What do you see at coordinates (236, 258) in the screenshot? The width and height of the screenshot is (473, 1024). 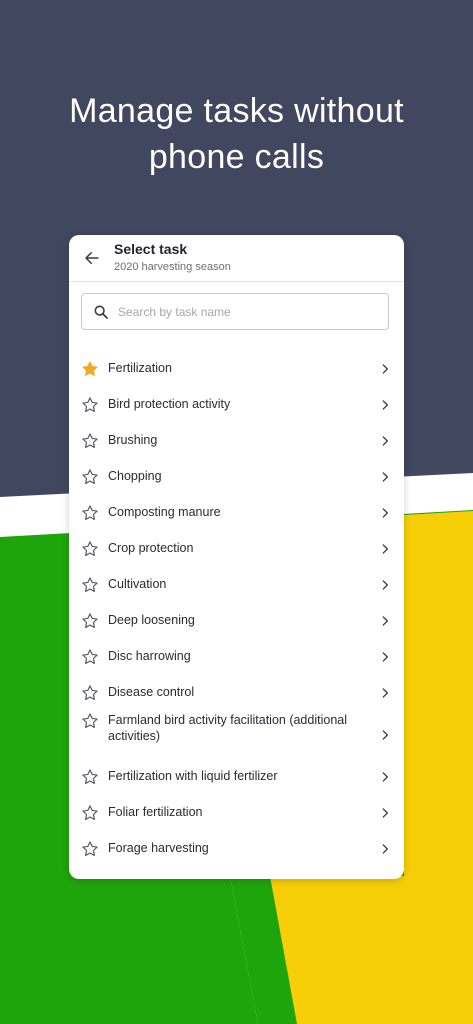 I see `card-header: Select task 2020 harvesting season` at bounding box center [236, 258].